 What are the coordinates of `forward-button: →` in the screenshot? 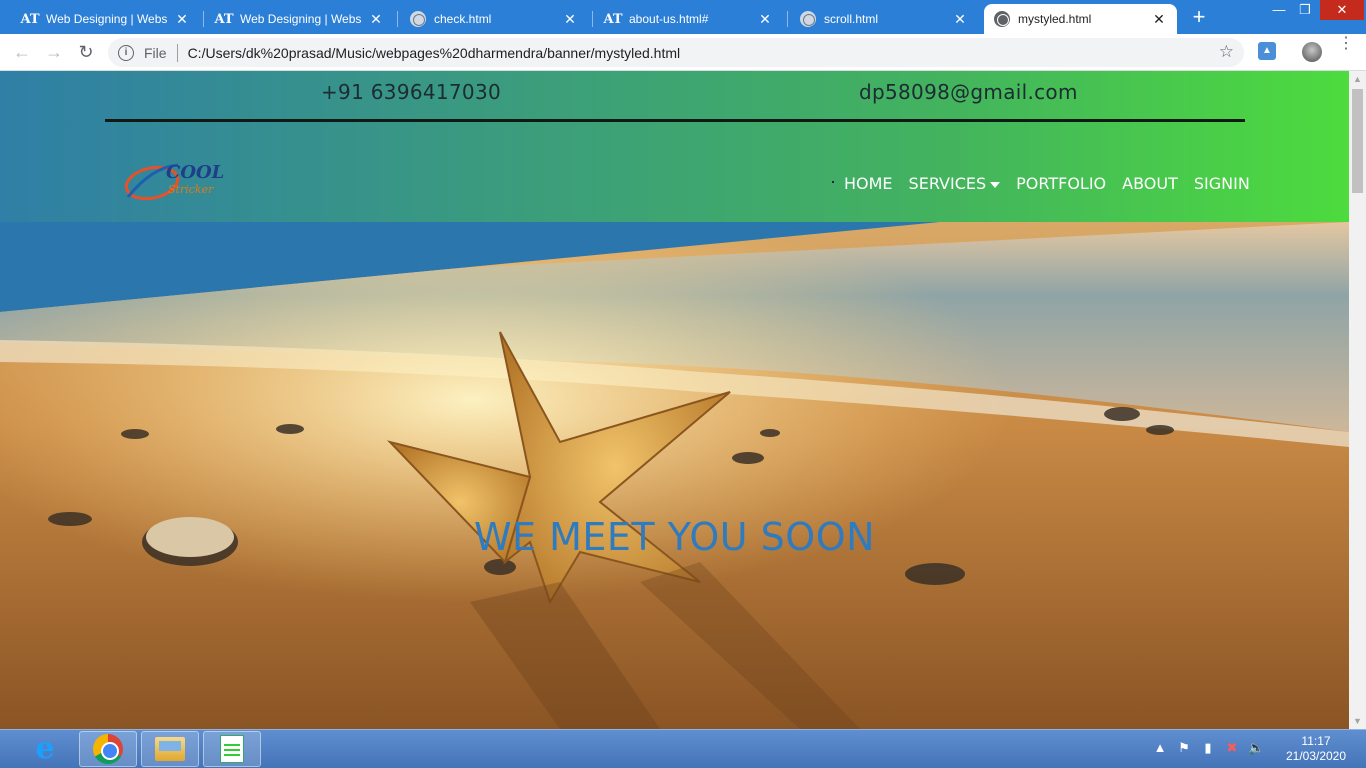 It's located at (54, 52).